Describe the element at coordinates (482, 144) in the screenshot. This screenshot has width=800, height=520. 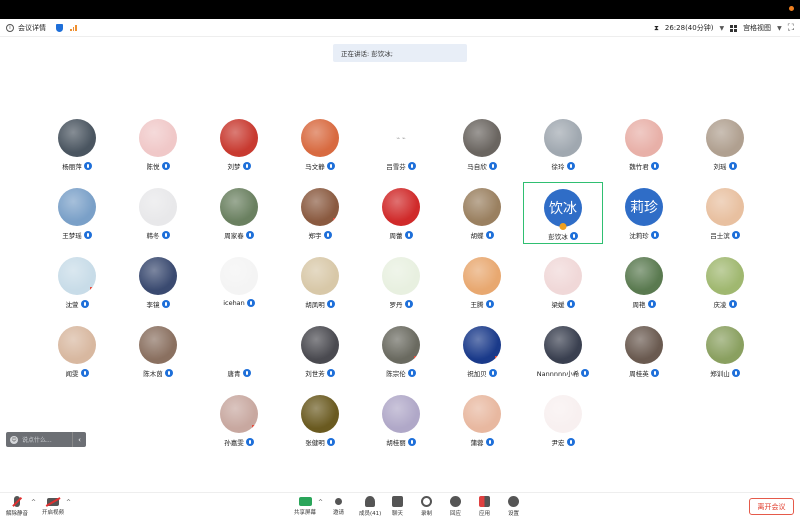
I see `participant-tile: 马自欣` at that location.